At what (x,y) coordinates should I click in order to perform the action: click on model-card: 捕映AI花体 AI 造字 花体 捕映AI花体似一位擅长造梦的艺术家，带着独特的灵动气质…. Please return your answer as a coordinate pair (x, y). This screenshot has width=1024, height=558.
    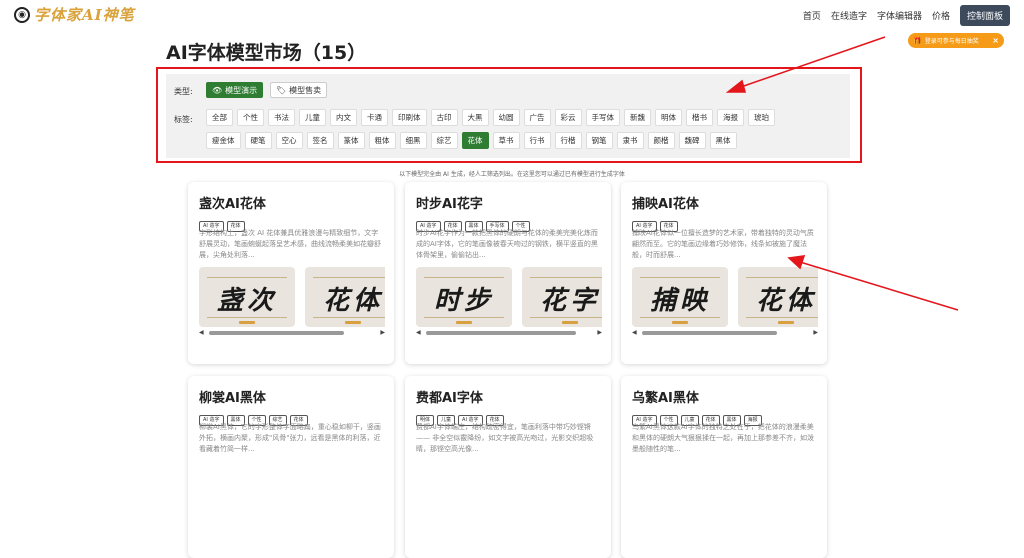
    Looking at the image, I should click on (724, 273).